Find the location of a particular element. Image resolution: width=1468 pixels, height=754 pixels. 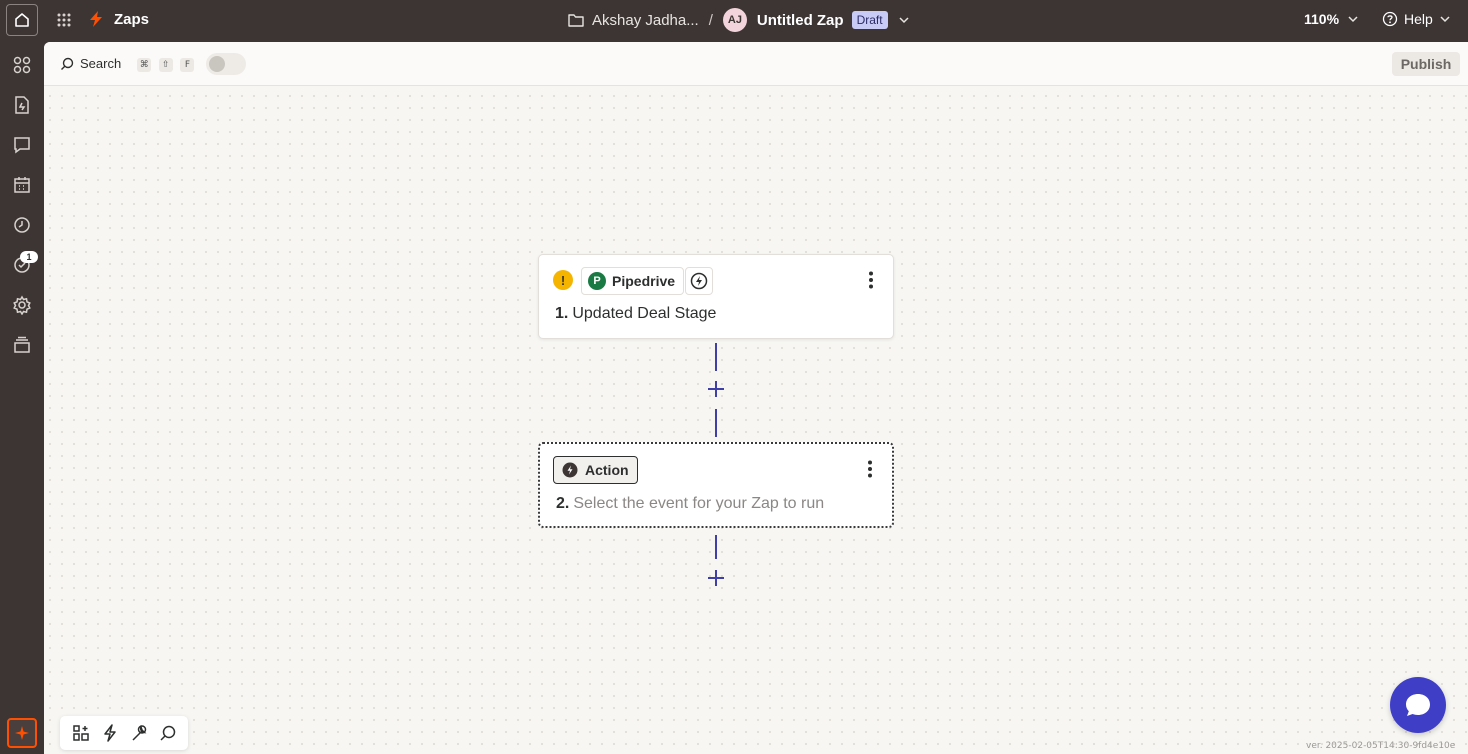

widgets-icon is located at coordinates (80, 733).